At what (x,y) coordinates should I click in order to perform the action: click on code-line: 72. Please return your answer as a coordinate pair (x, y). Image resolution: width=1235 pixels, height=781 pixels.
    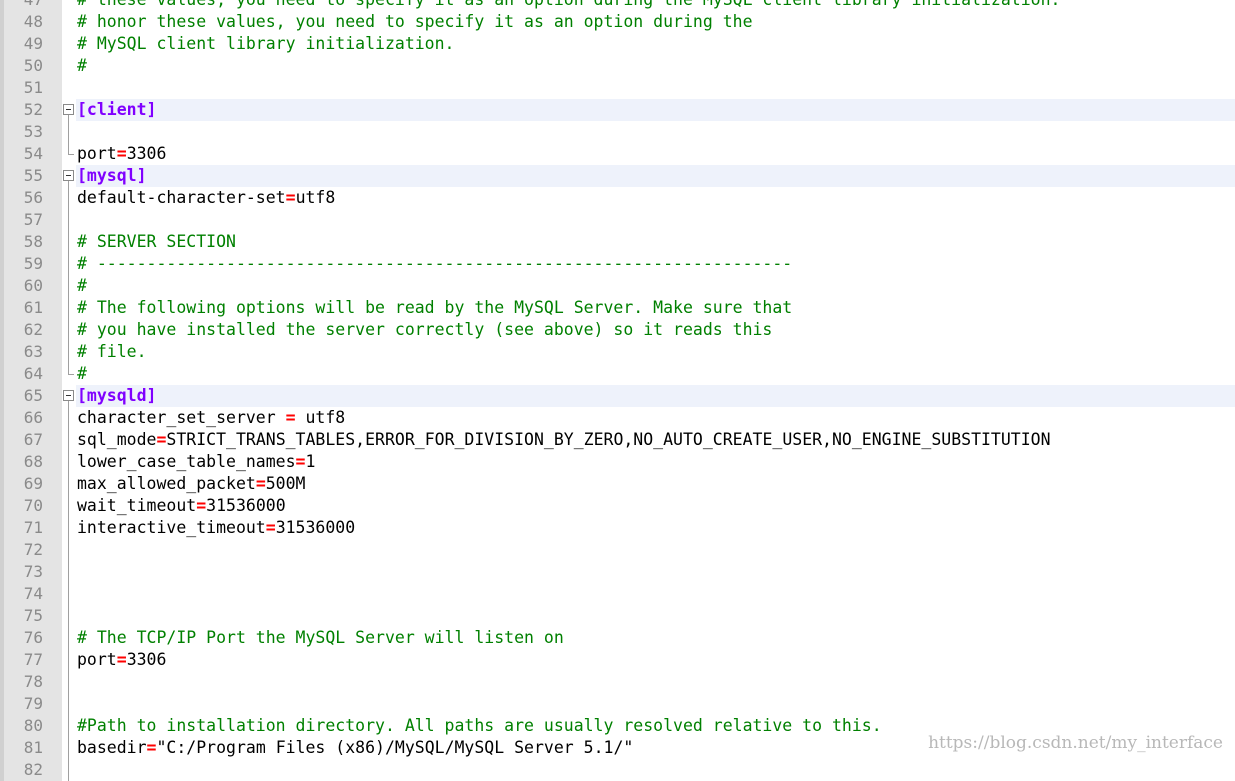
    Looking at the image, I should click on (617, 550).